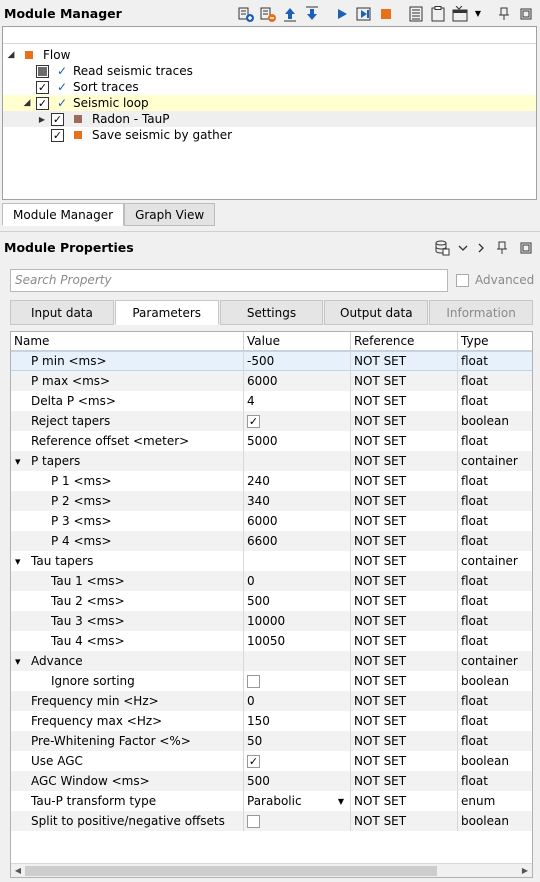  I want to click on table-row: ▾ Advance NOT SET container, so click(271, 661).